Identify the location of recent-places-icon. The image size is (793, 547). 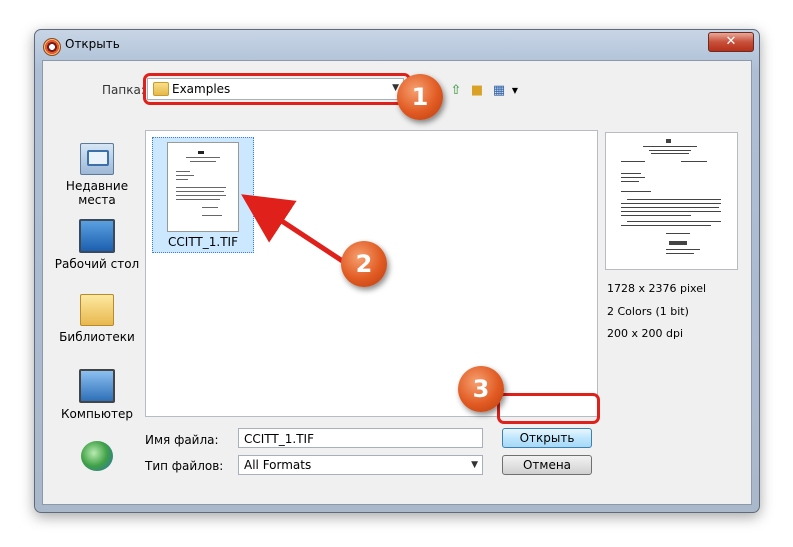
(97, 159).